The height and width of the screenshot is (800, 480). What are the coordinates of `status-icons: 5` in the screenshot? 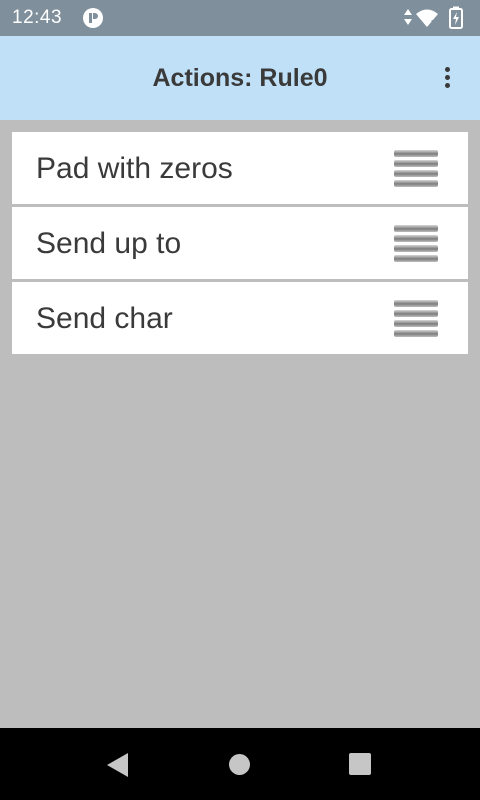 It's located at (437, 18).